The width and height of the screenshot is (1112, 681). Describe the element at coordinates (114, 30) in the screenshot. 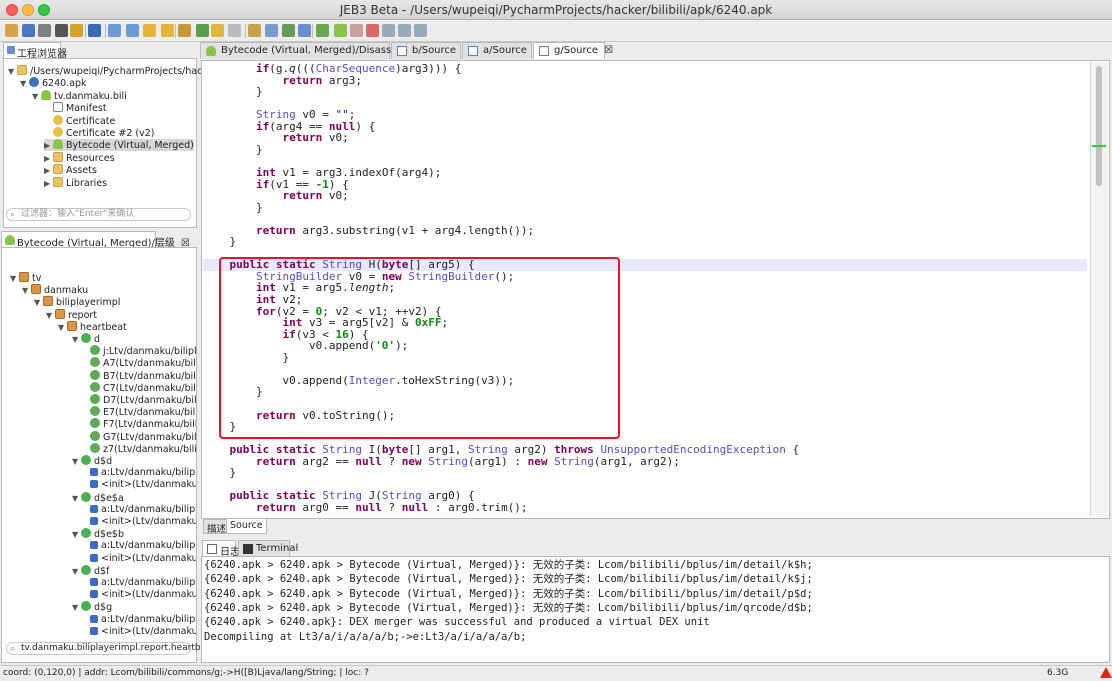

I see `import-icon` at that location.